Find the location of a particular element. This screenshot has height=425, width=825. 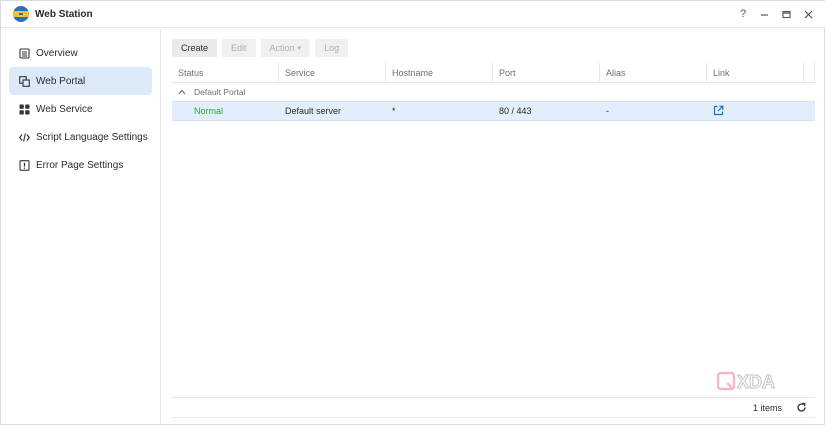

group-row-default-portal: Default Portal is located at coordinates (493, 92).